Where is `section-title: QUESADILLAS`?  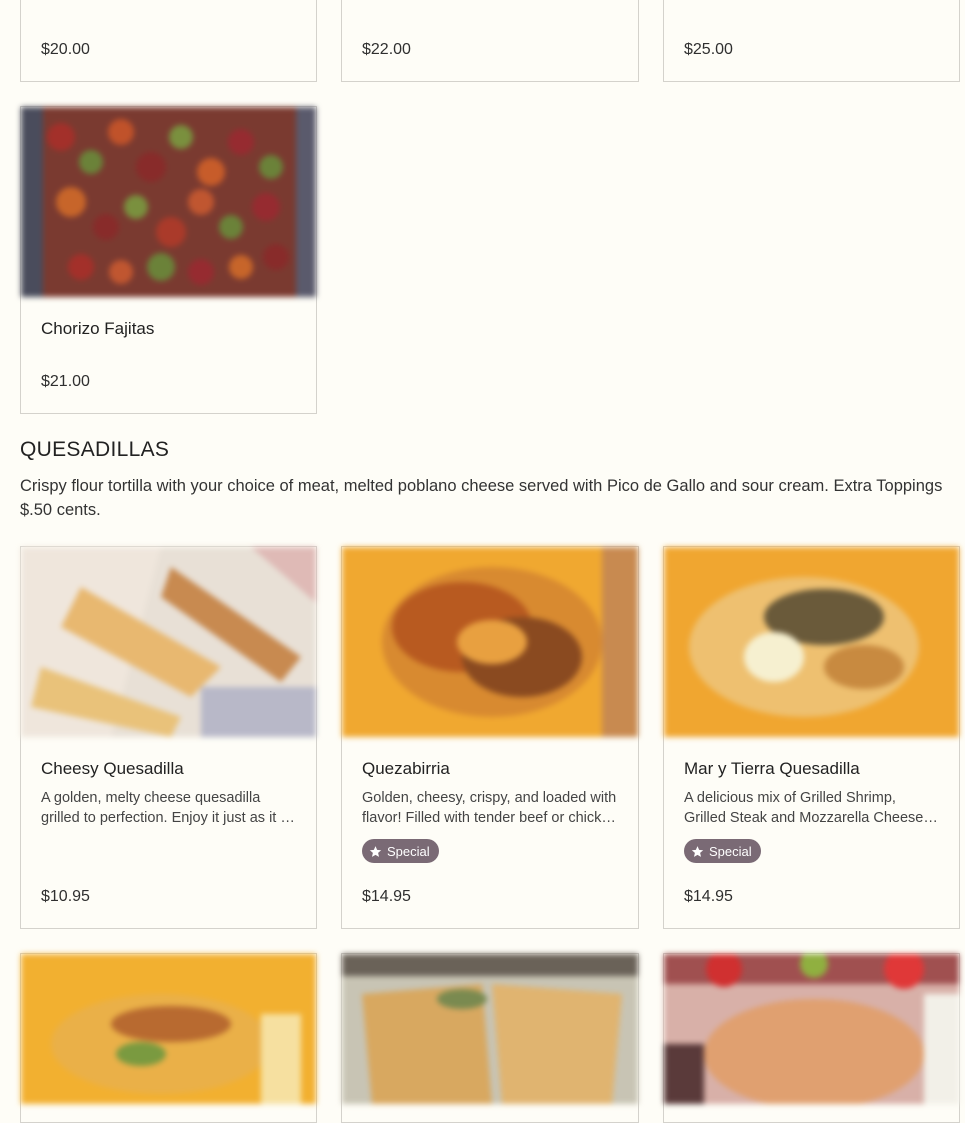 section-title: QUESADILLAS is located at coordinates (95, 449).